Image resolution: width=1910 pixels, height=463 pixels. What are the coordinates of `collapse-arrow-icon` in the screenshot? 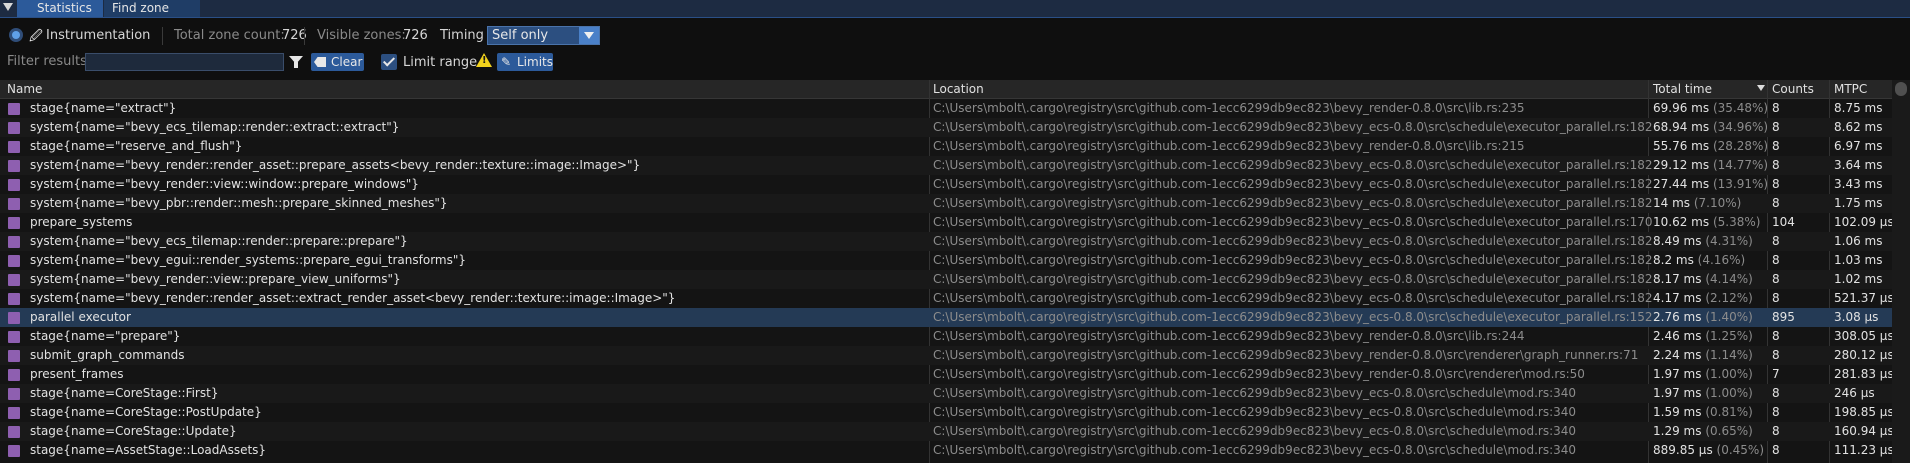 It's located at (8, 7).